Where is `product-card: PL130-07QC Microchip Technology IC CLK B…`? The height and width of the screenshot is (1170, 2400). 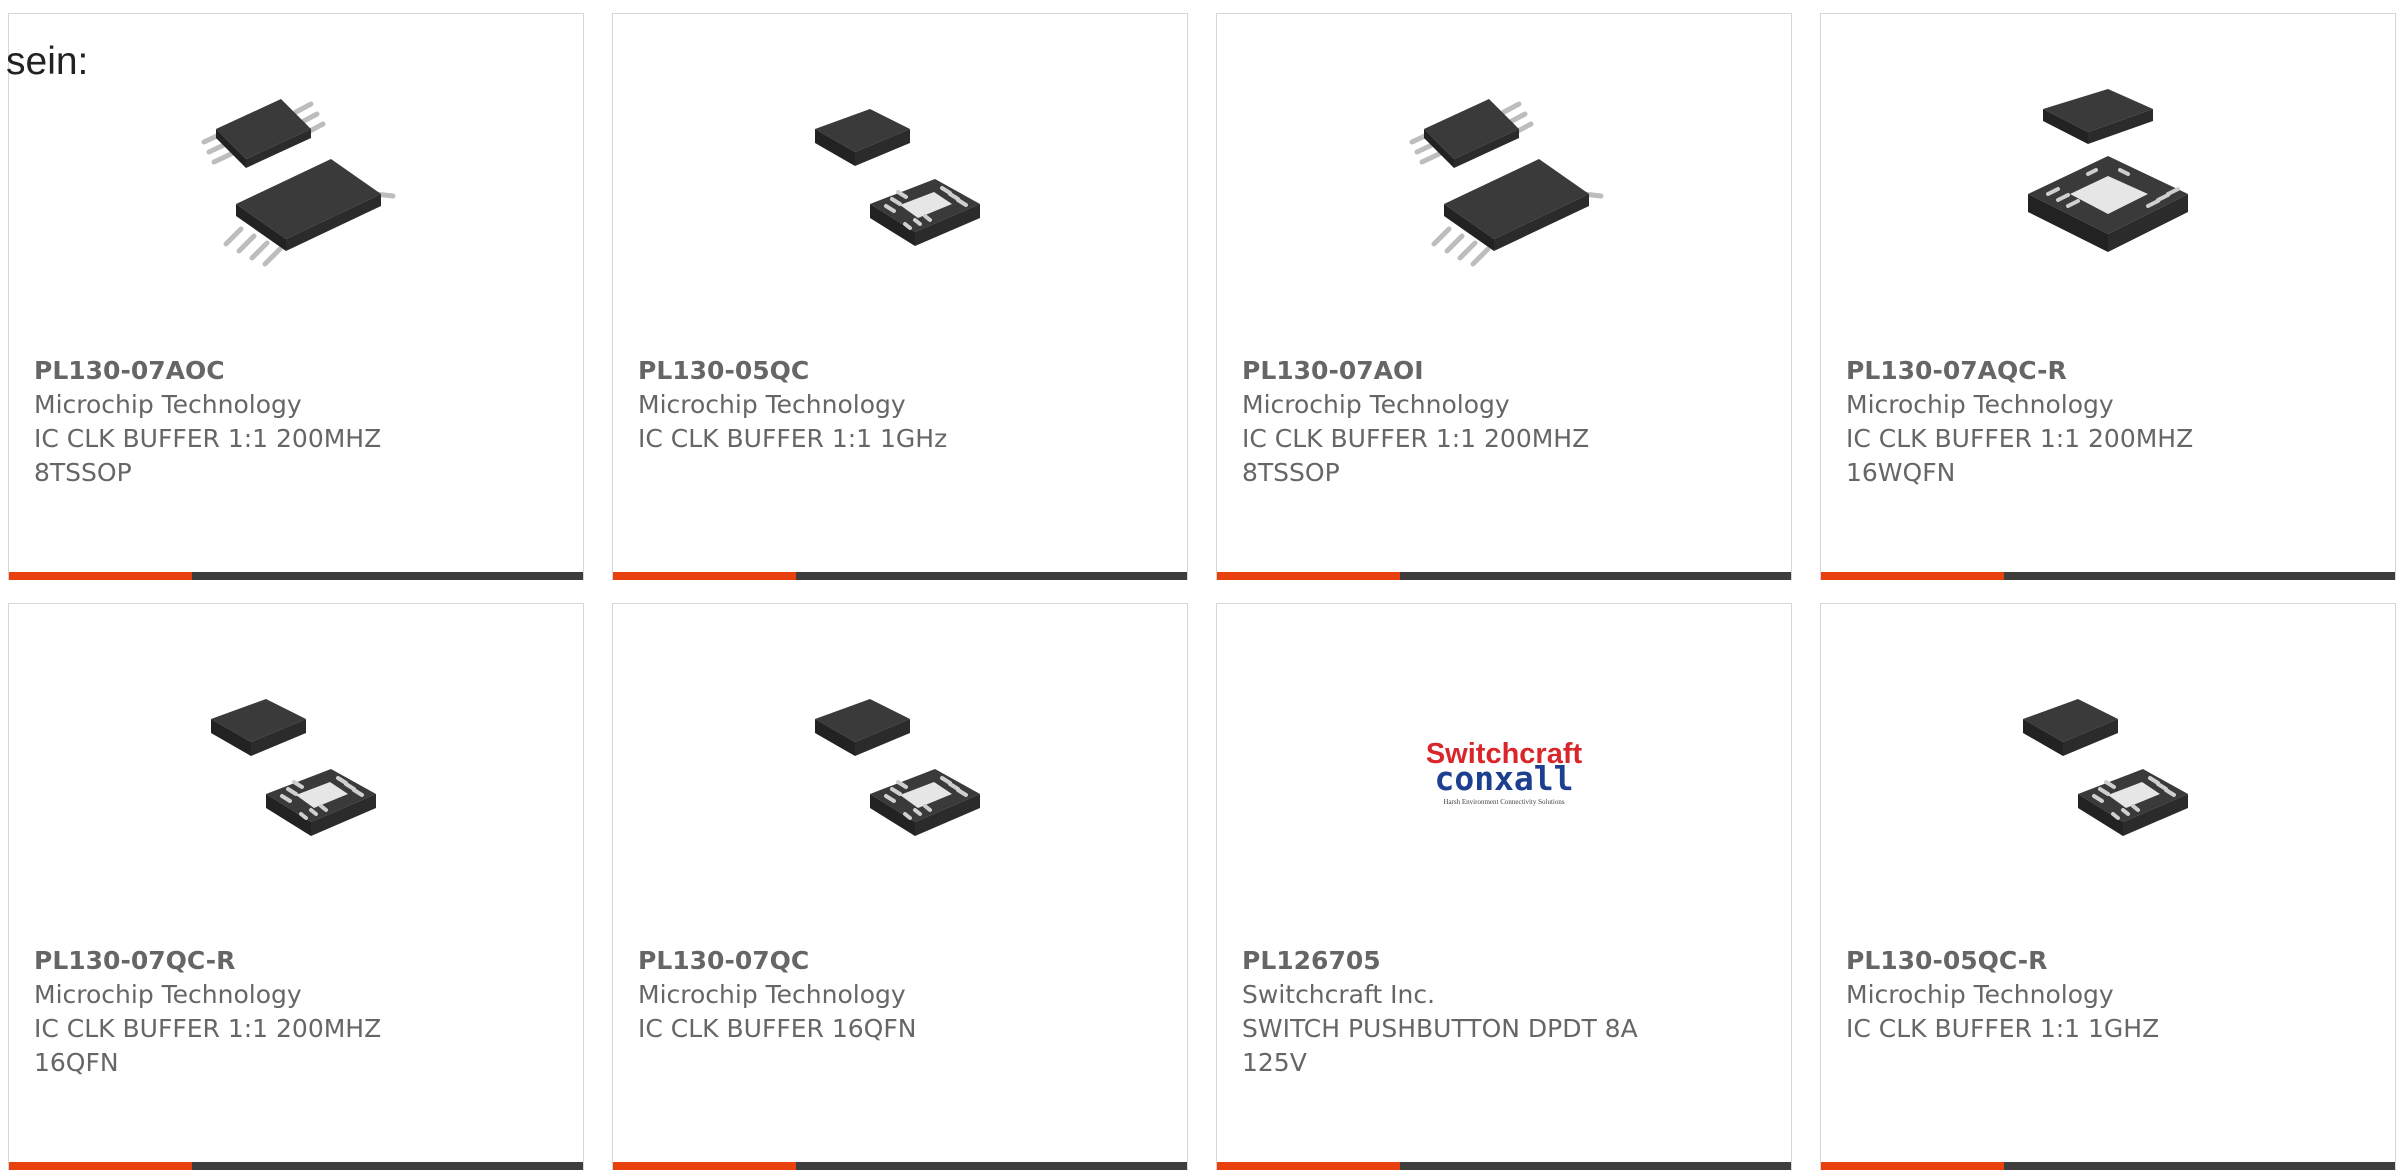 product-card: PL130-07QC Microchip Technology IC CLK B… is located at coordinates (900, 886).